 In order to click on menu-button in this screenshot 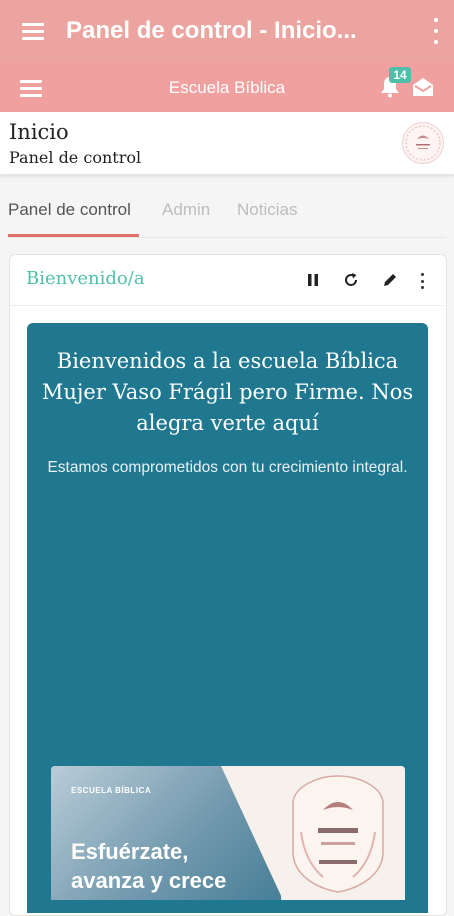, I will do `click(33, 31)`.